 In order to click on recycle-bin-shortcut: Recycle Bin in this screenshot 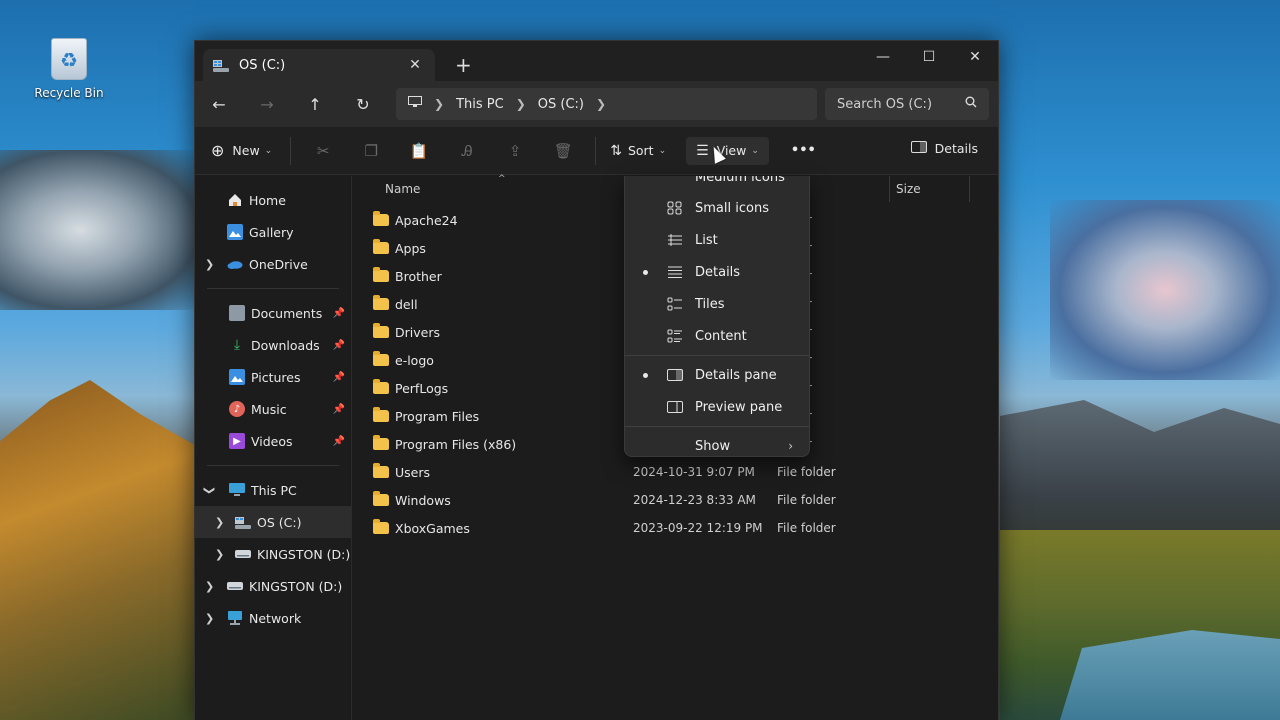, I will do `click(69, 69)`.